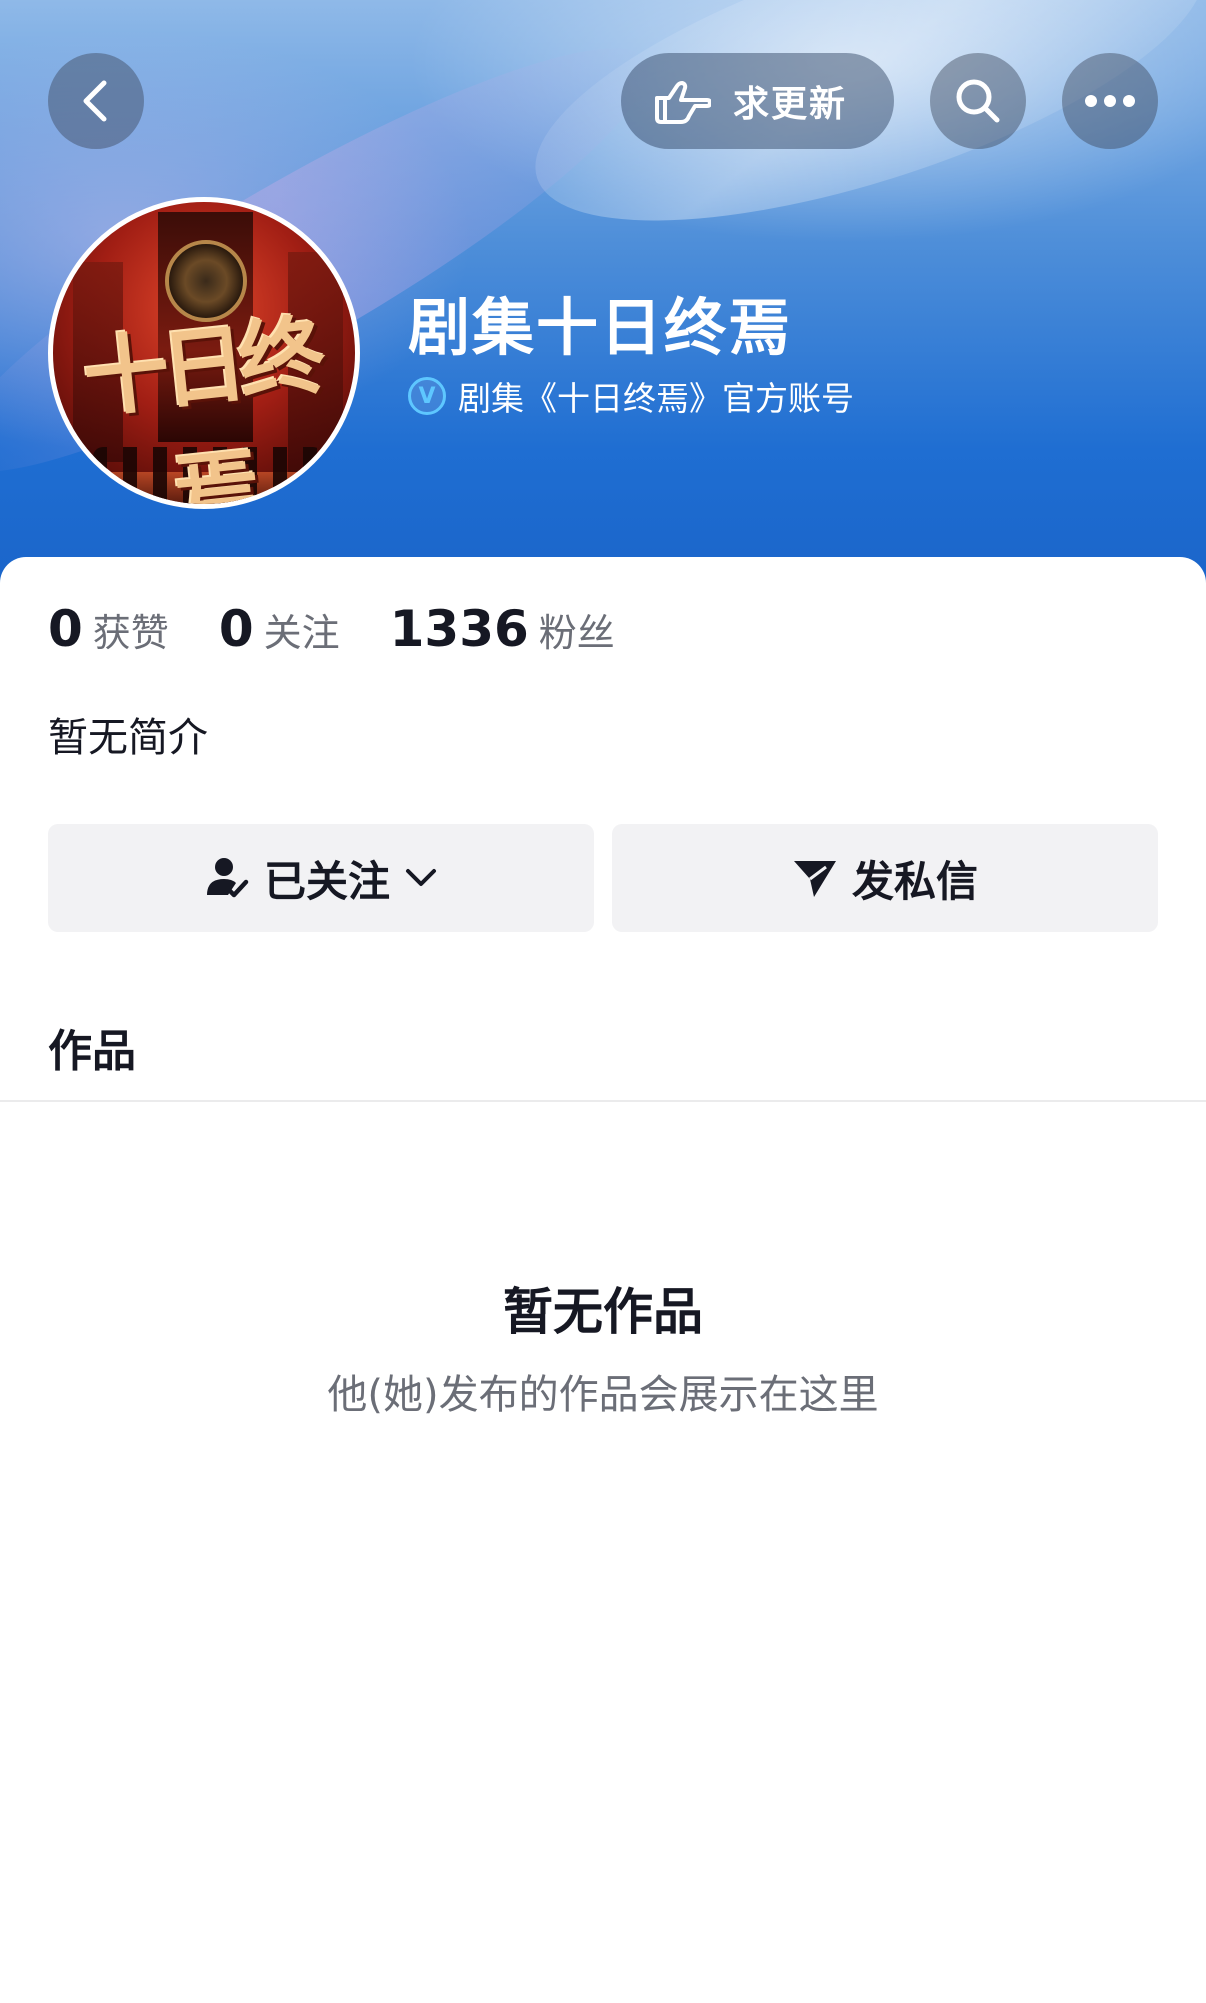 The height and width of the screenshot is (2003, 1206). I want to click on tab-works: 作品, so click(92, 1047).